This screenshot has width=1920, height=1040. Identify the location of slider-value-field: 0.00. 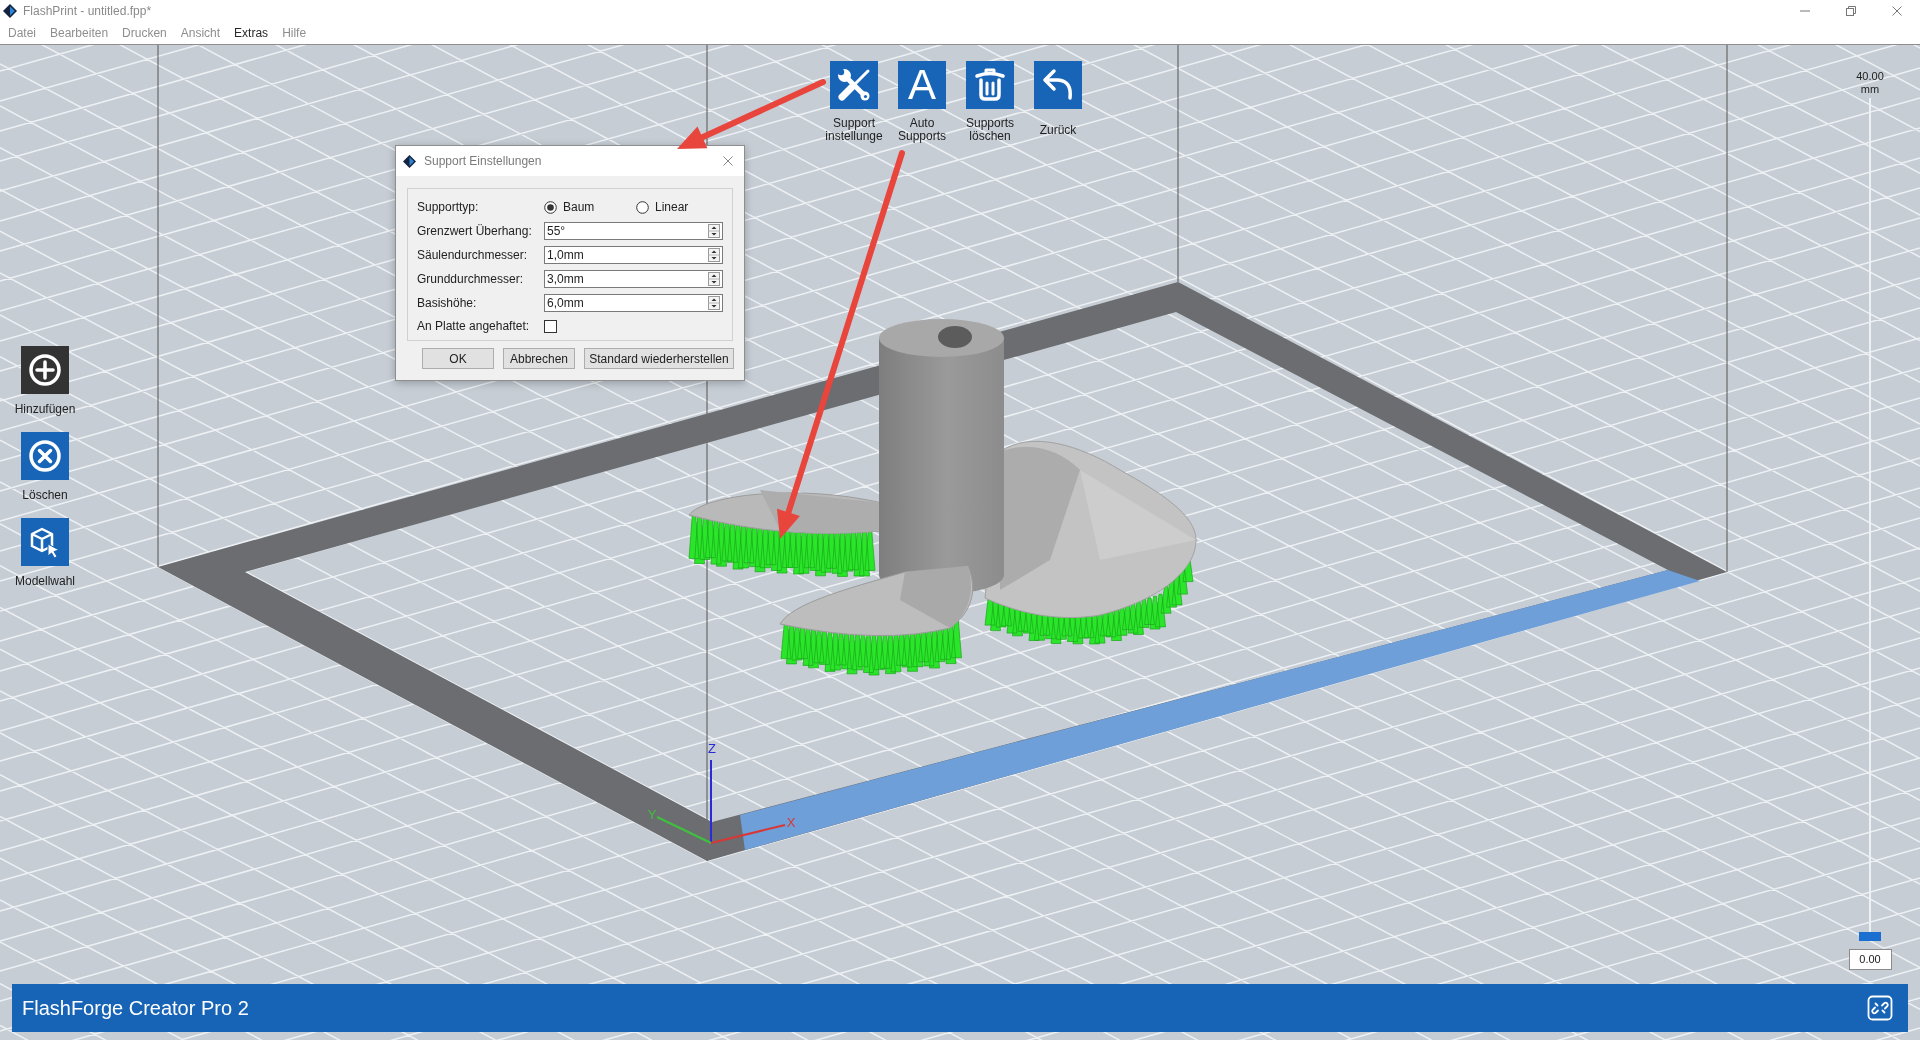
(1870, 959).